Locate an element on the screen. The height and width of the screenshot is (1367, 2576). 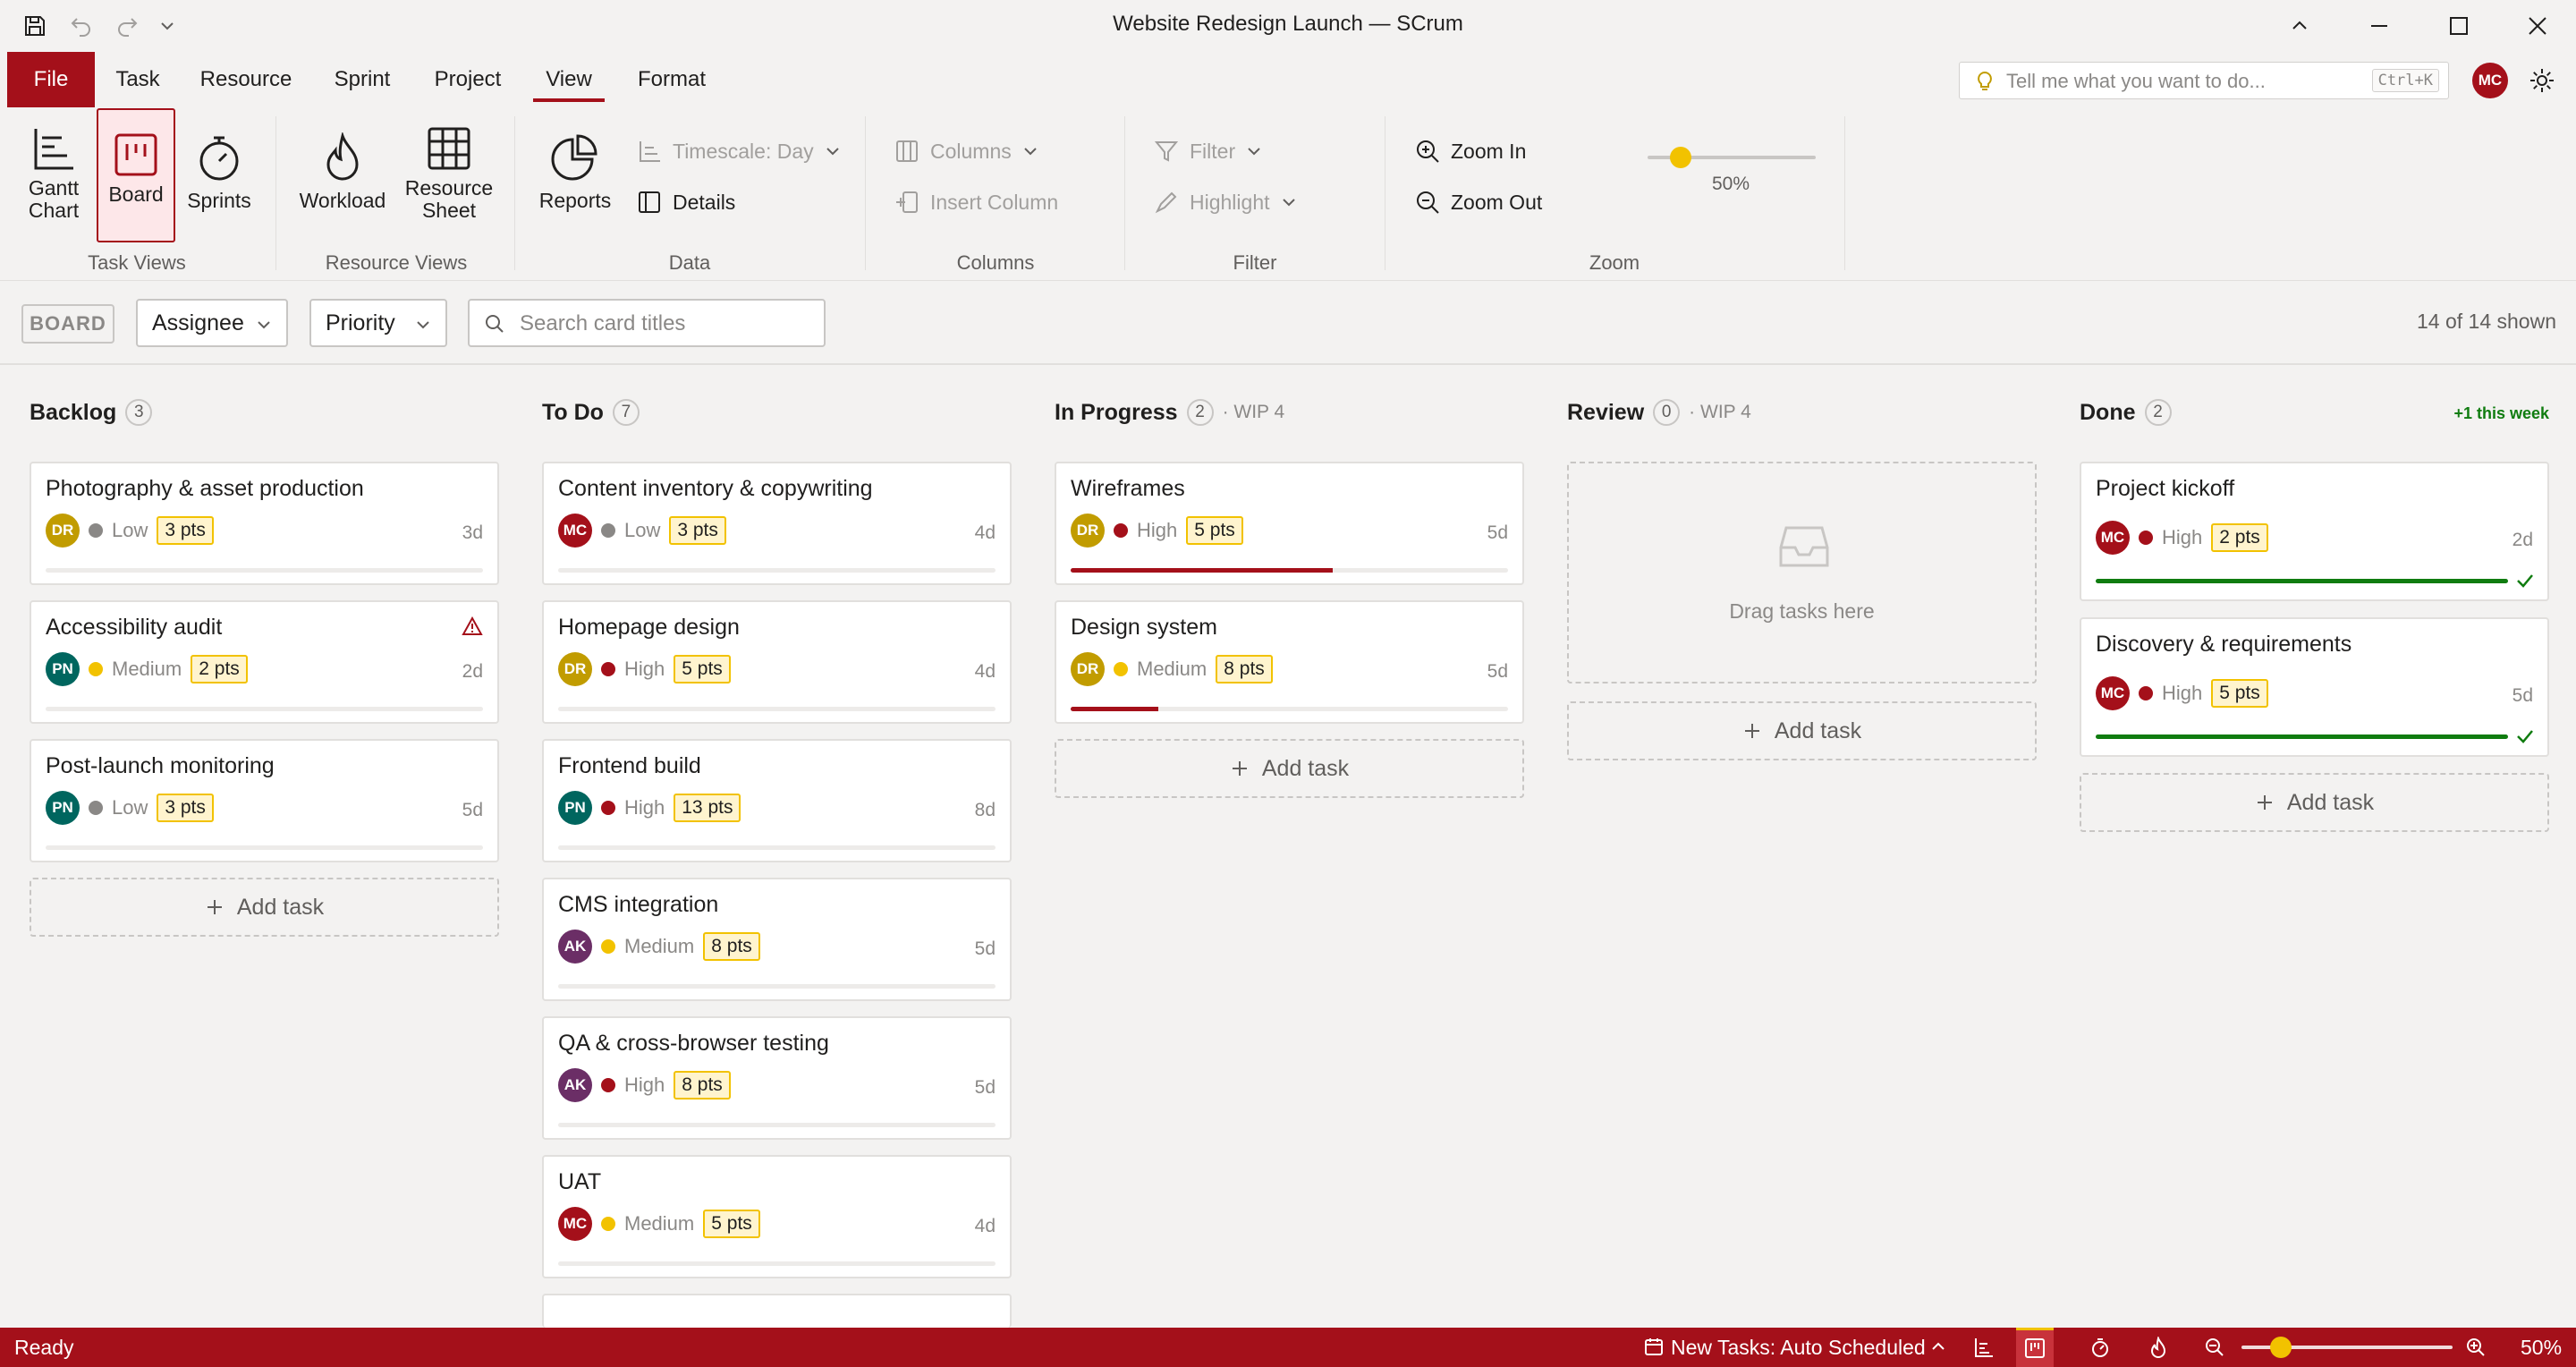
user-avatar: MC is located at coordinates (2490, 80).